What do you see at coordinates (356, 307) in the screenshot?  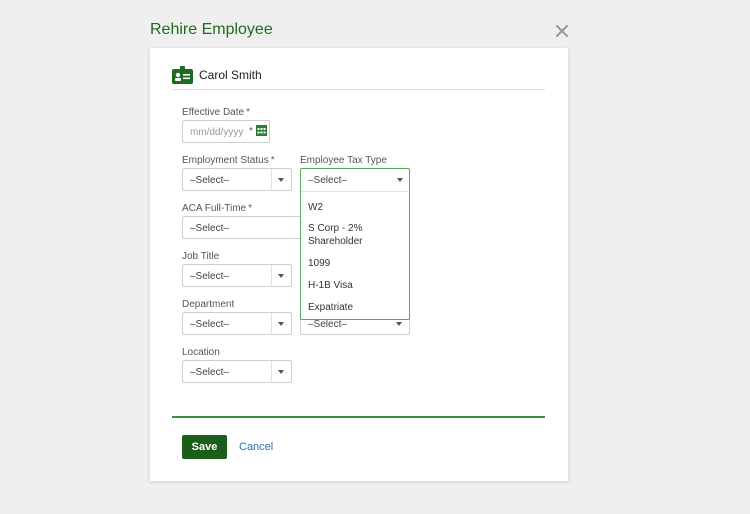 I see `tax-type-option-expatriate: Expatriate` at bounding box center [356, 307].